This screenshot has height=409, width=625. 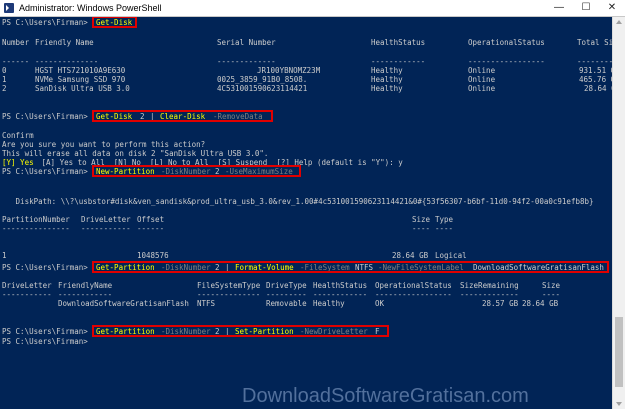 What do you see at coordinates (4, 255) in the screenshot?
I see `partition-number: 1` at bounding box center [4, 255].